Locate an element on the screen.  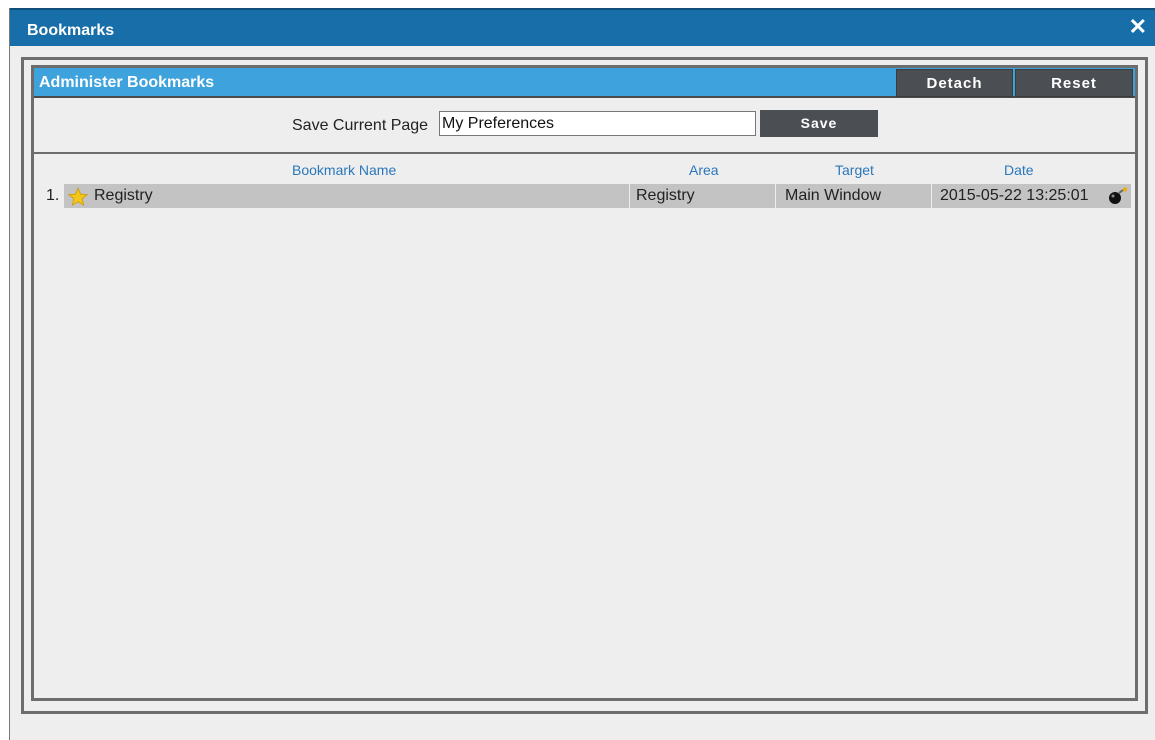
panel-header: Administer Bookmarks Detach Reset is located at coordinates (584, 83).